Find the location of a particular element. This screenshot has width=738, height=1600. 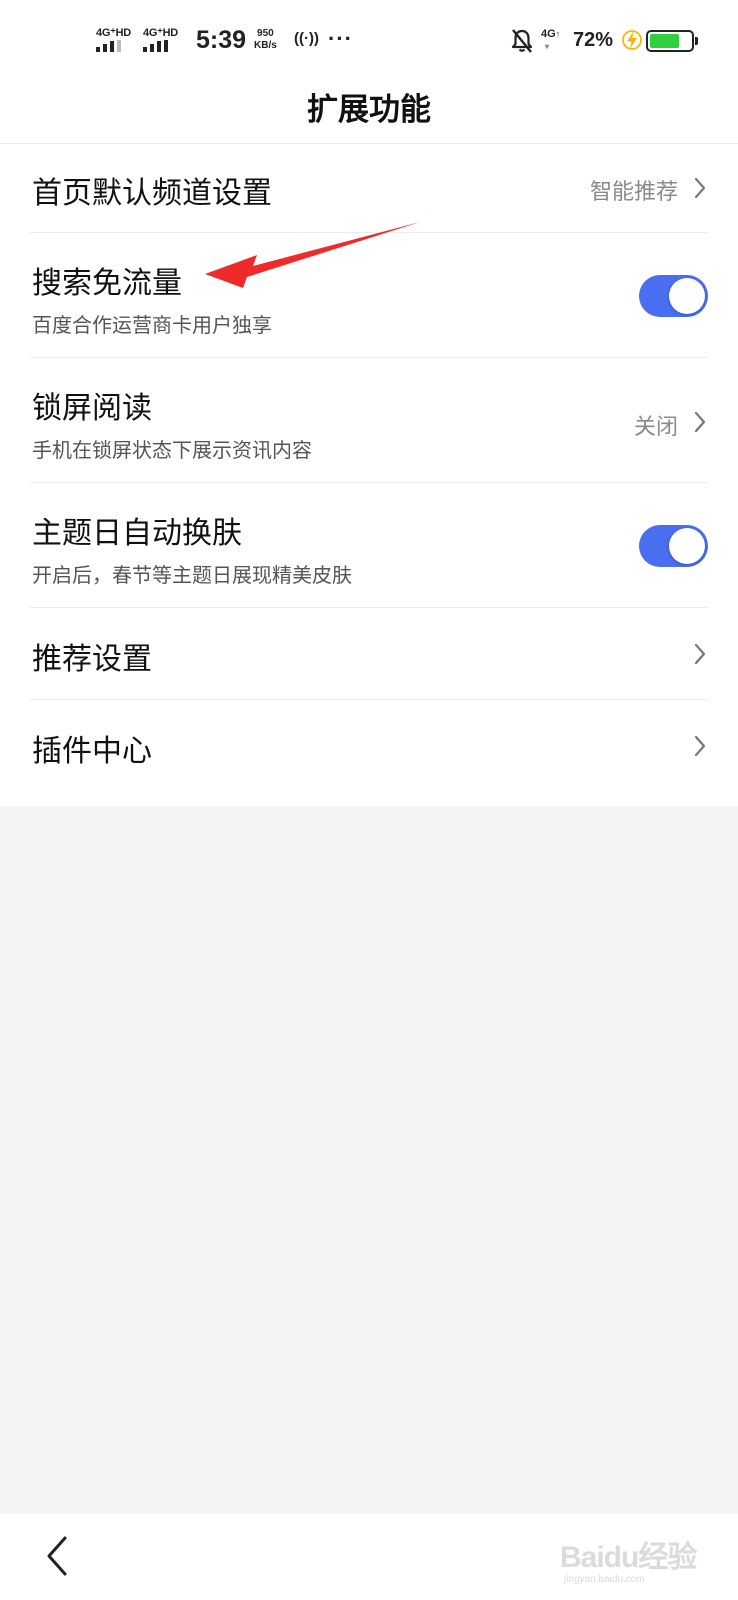

clock: 5:39 is located at coordinates (221, 40).